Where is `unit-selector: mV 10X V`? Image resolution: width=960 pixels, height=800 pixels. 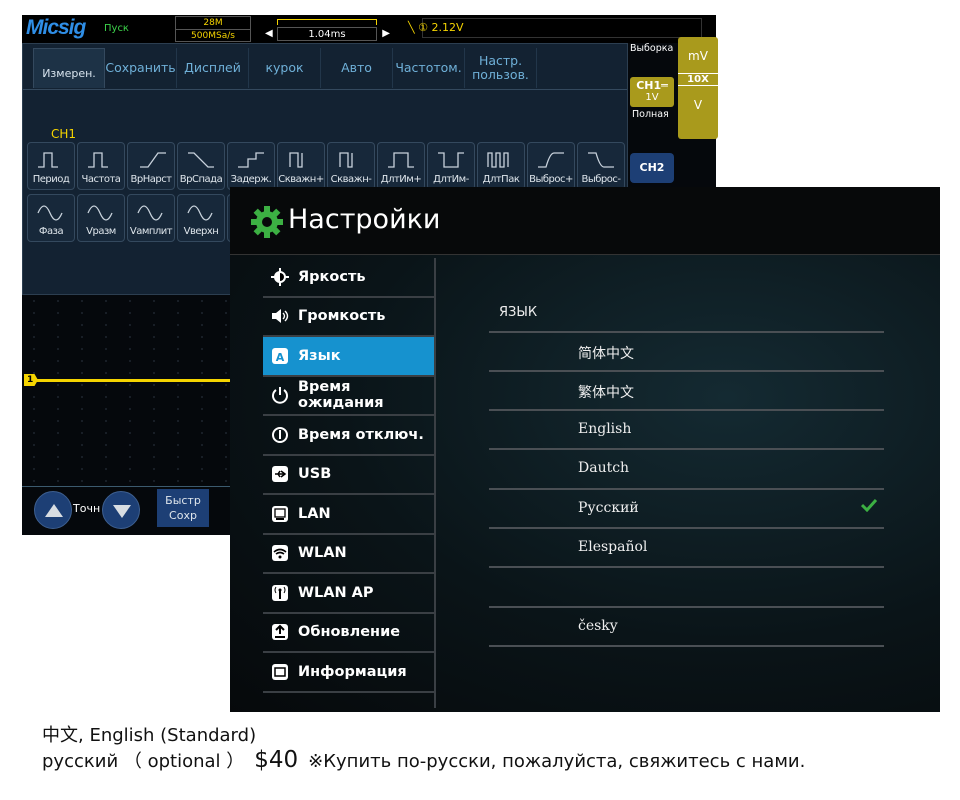 unit-selector: mV 10X V is located at coordinates (698, 88).